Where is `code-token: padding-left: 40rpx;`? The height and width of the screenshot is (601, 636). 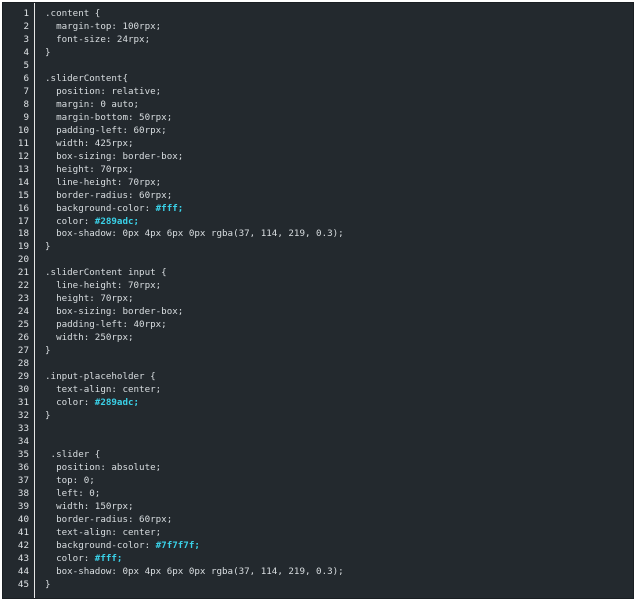 code-token: padding-left: 40rpx; is located at coordinates (106, 325).